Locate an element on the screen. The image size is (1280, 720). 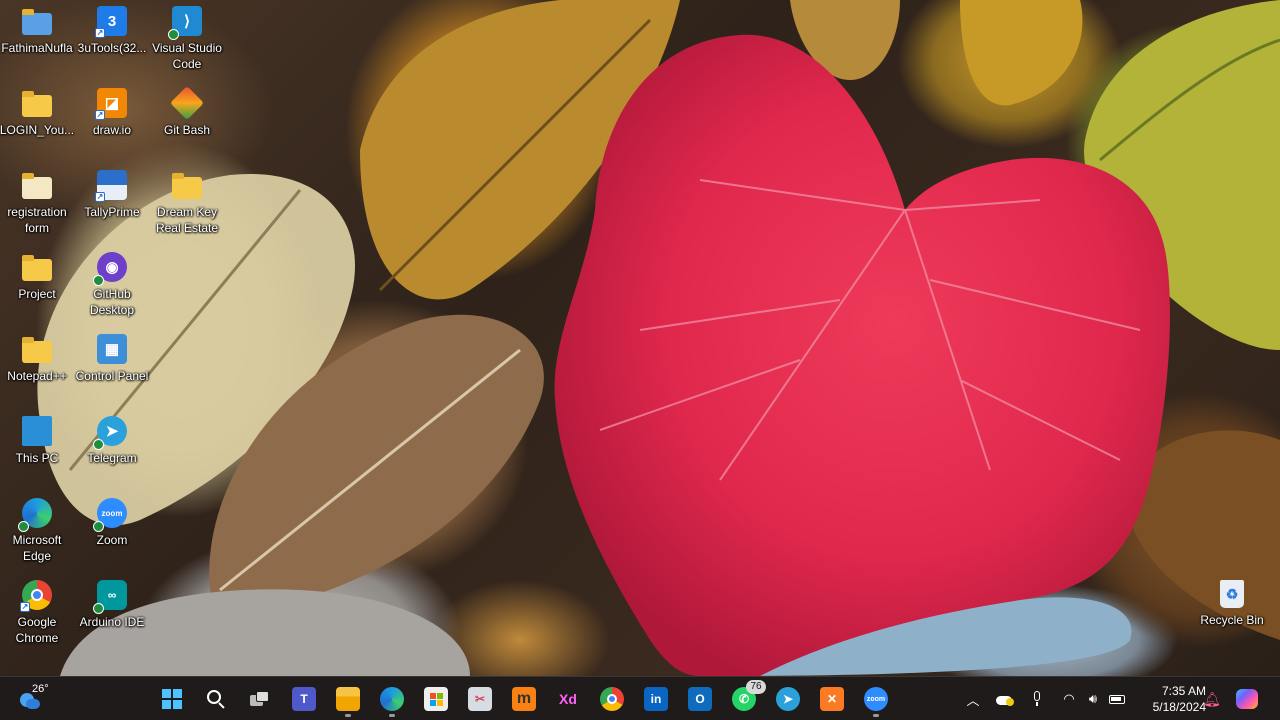
taskbar-app-snipping-tool: ✂ is located at coordinates (480, 699).